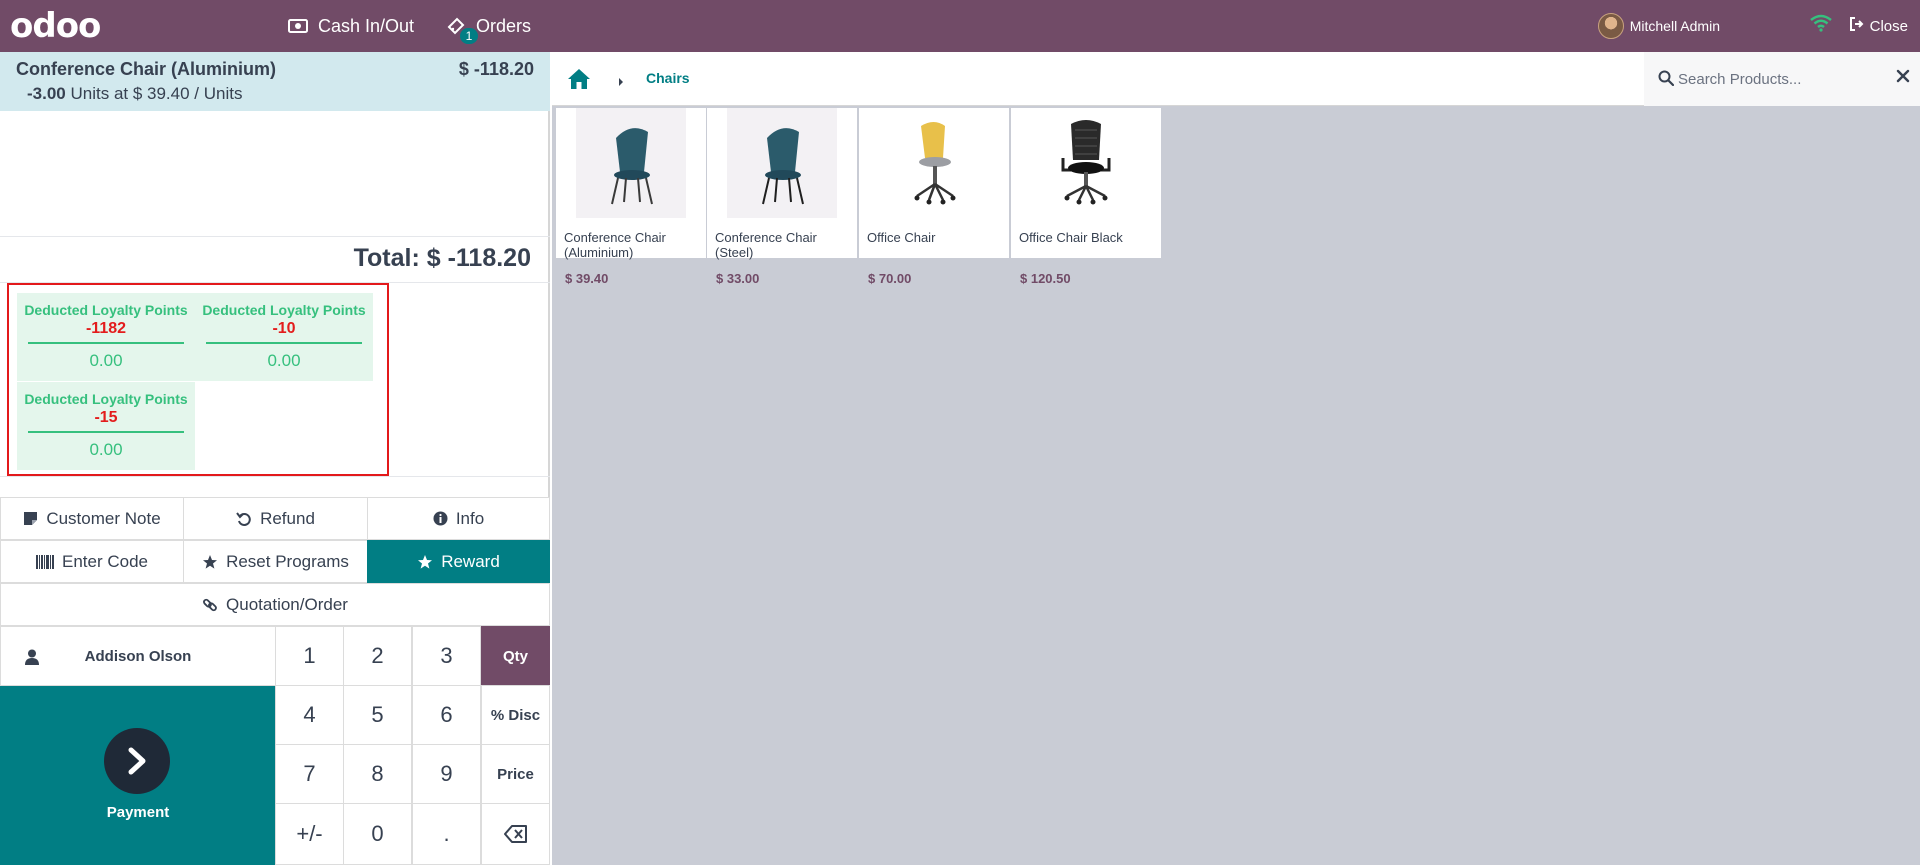 This screenshot has width=1920, height=865. What do you see at coordinates (1045, 278) in the screenshot?
I see `product-price: $ 120.50` at bounding box center [1045, 278].